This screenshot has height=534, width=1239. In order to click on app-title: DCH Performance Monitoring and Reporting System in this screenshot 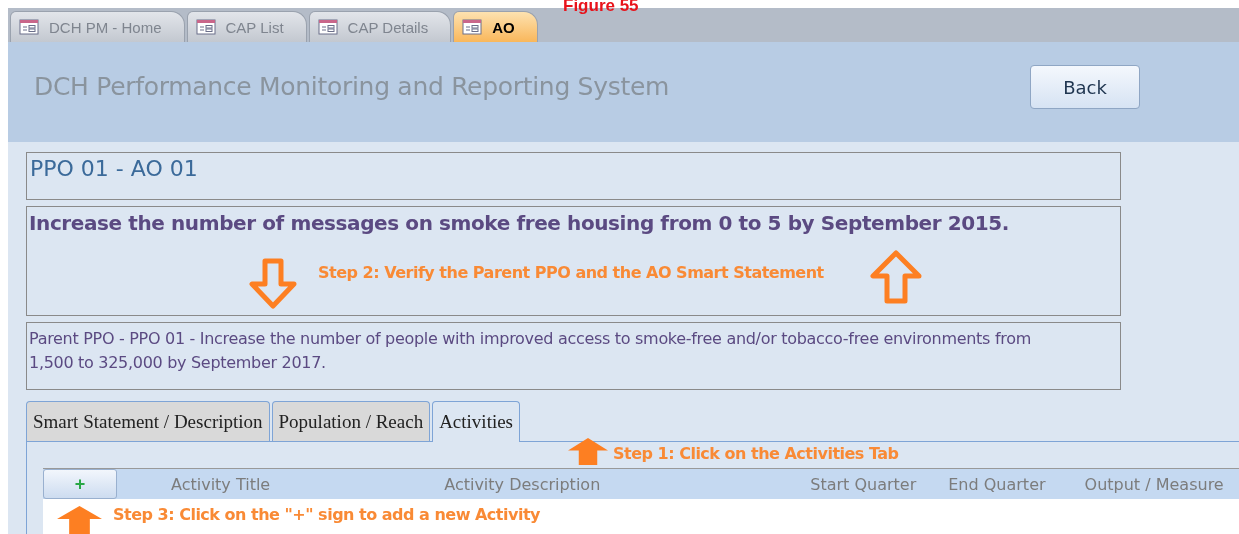, I will do `click(352, 86)`.